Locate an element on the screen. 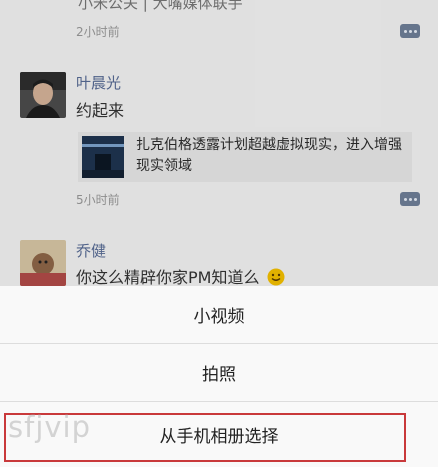 This screenshot has width=438, height=467. short-video-option: 小视频 is located at coordinates (219, 315).